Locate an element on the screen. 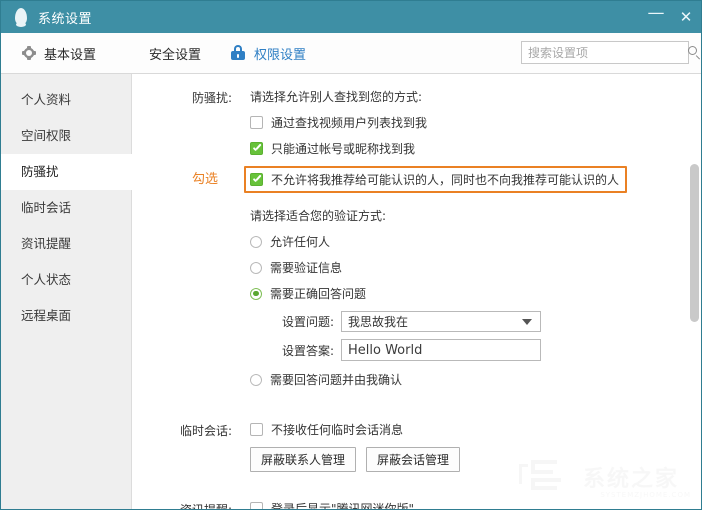 Image resolution: width=702 pixels, height=510 pixels. section-body-news-alert: 登录后显示"腾讯网迷你版" is located at coordinates (475, 505).